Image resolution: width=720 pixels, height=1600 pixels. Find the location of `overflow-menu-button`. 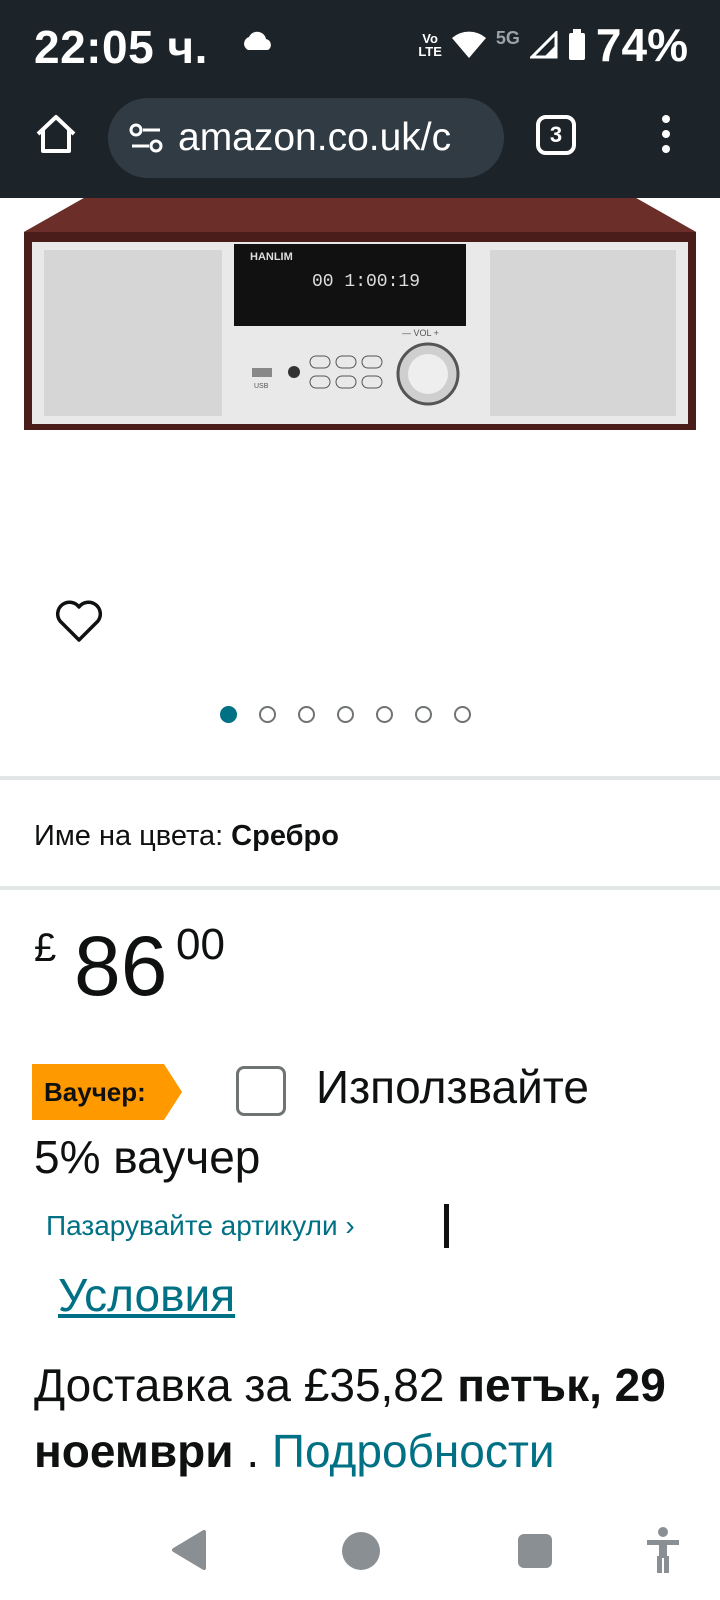

overflow-menu-button is located at coordinates (666, 137).